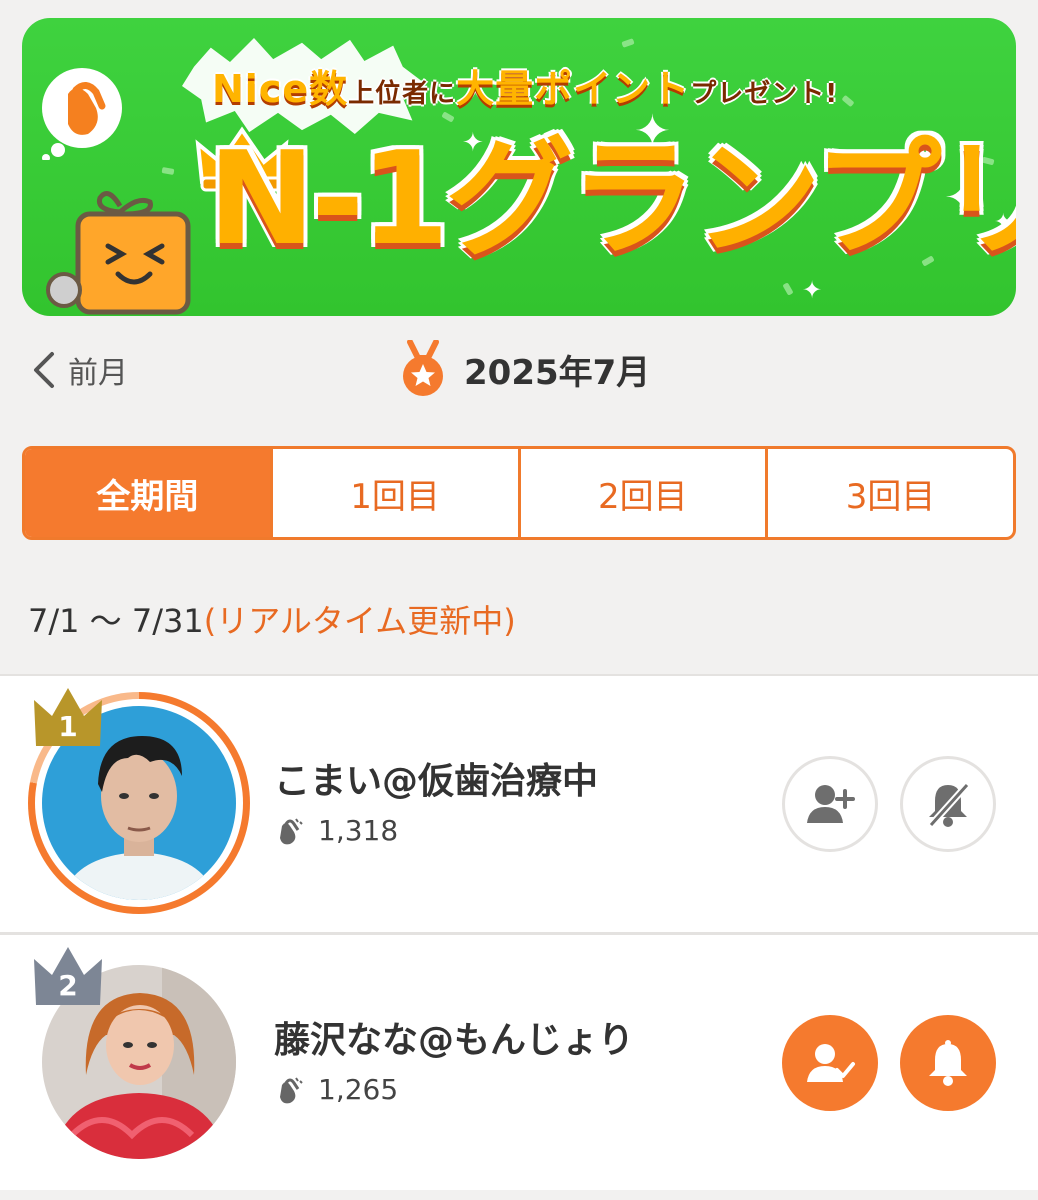 The image size is (1038, 1200). What do you see at coordinates (116, 621) in the screenshot?
I see `period-range: 7/1 〜 7/31` at bounding box center [116, 621].